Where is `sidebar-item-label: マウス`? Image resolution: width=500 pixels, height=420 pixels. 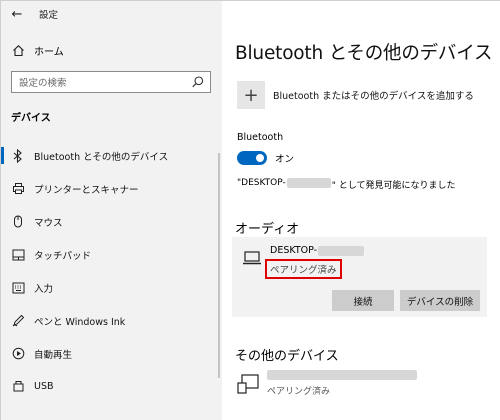
sidebar-item-label: マウス is located at coordinates (48, 223).